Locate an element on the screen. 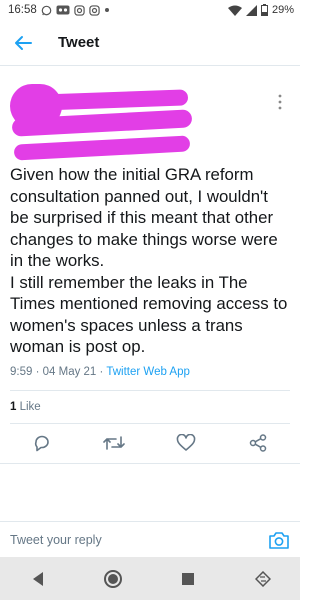 The width and height of the screenshot is (320, 600). likes-count: 1 is located at coordinates (13, 406).